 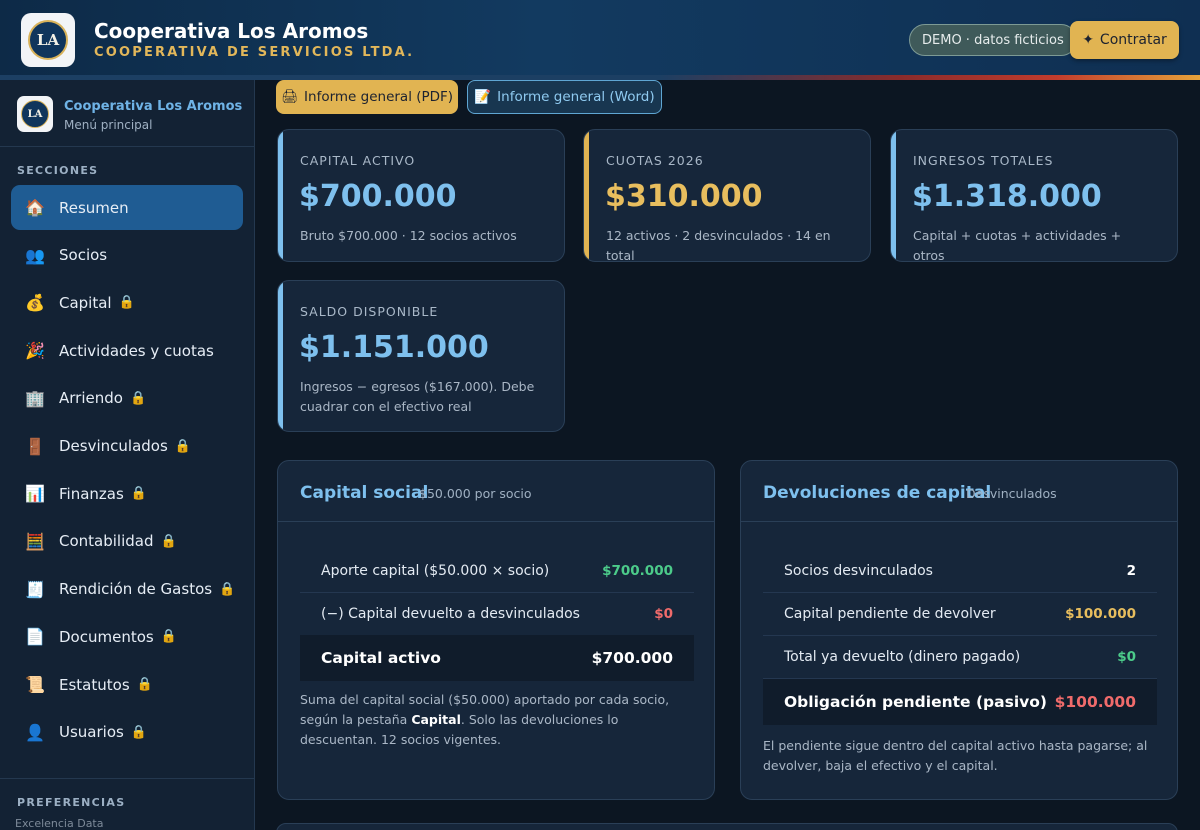 What do you see at coordinates (576, 97) in the screenshot?
I see `word-report-label: Informe general (Word)` at bounding box center [576, 97].